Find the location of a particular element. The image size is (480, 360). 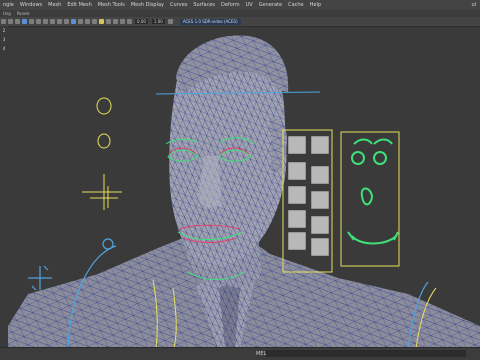

menu-item-help: Help is located at coordinates (315, 5).